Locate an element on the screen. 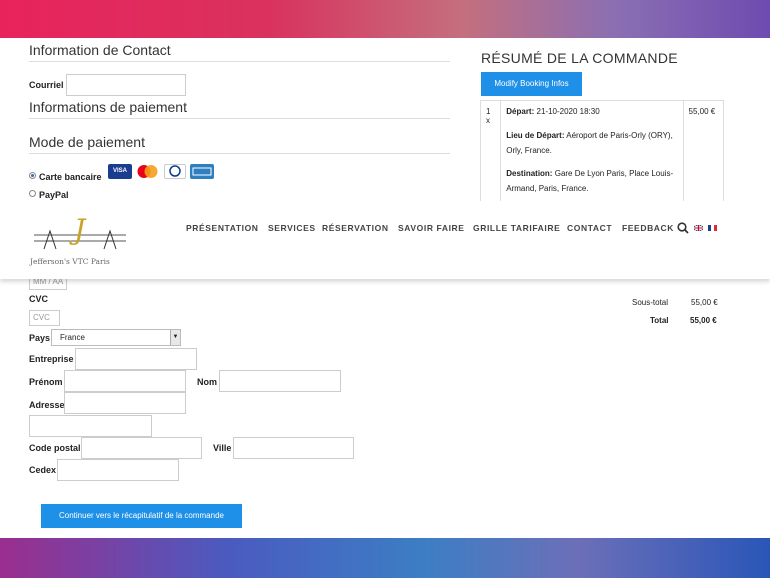 The height and width of the screenshot is (578, 770). city-label: Ville is located at coordinates (222, 448).